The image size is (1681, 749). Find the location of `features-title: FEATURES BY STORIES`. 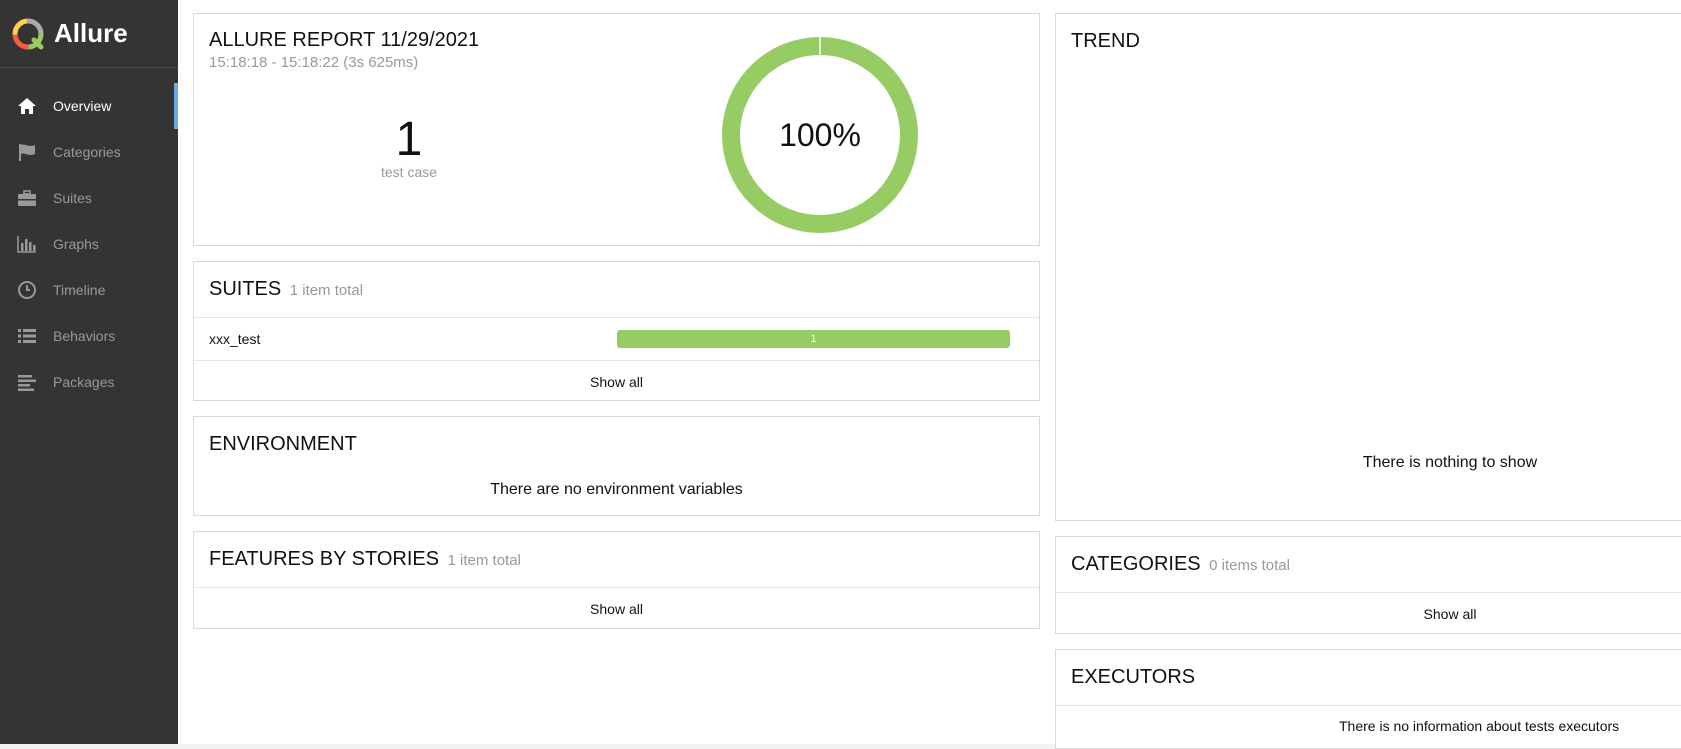

features-title: FEATURES BY STORIES is located at coordinates (324, 559).